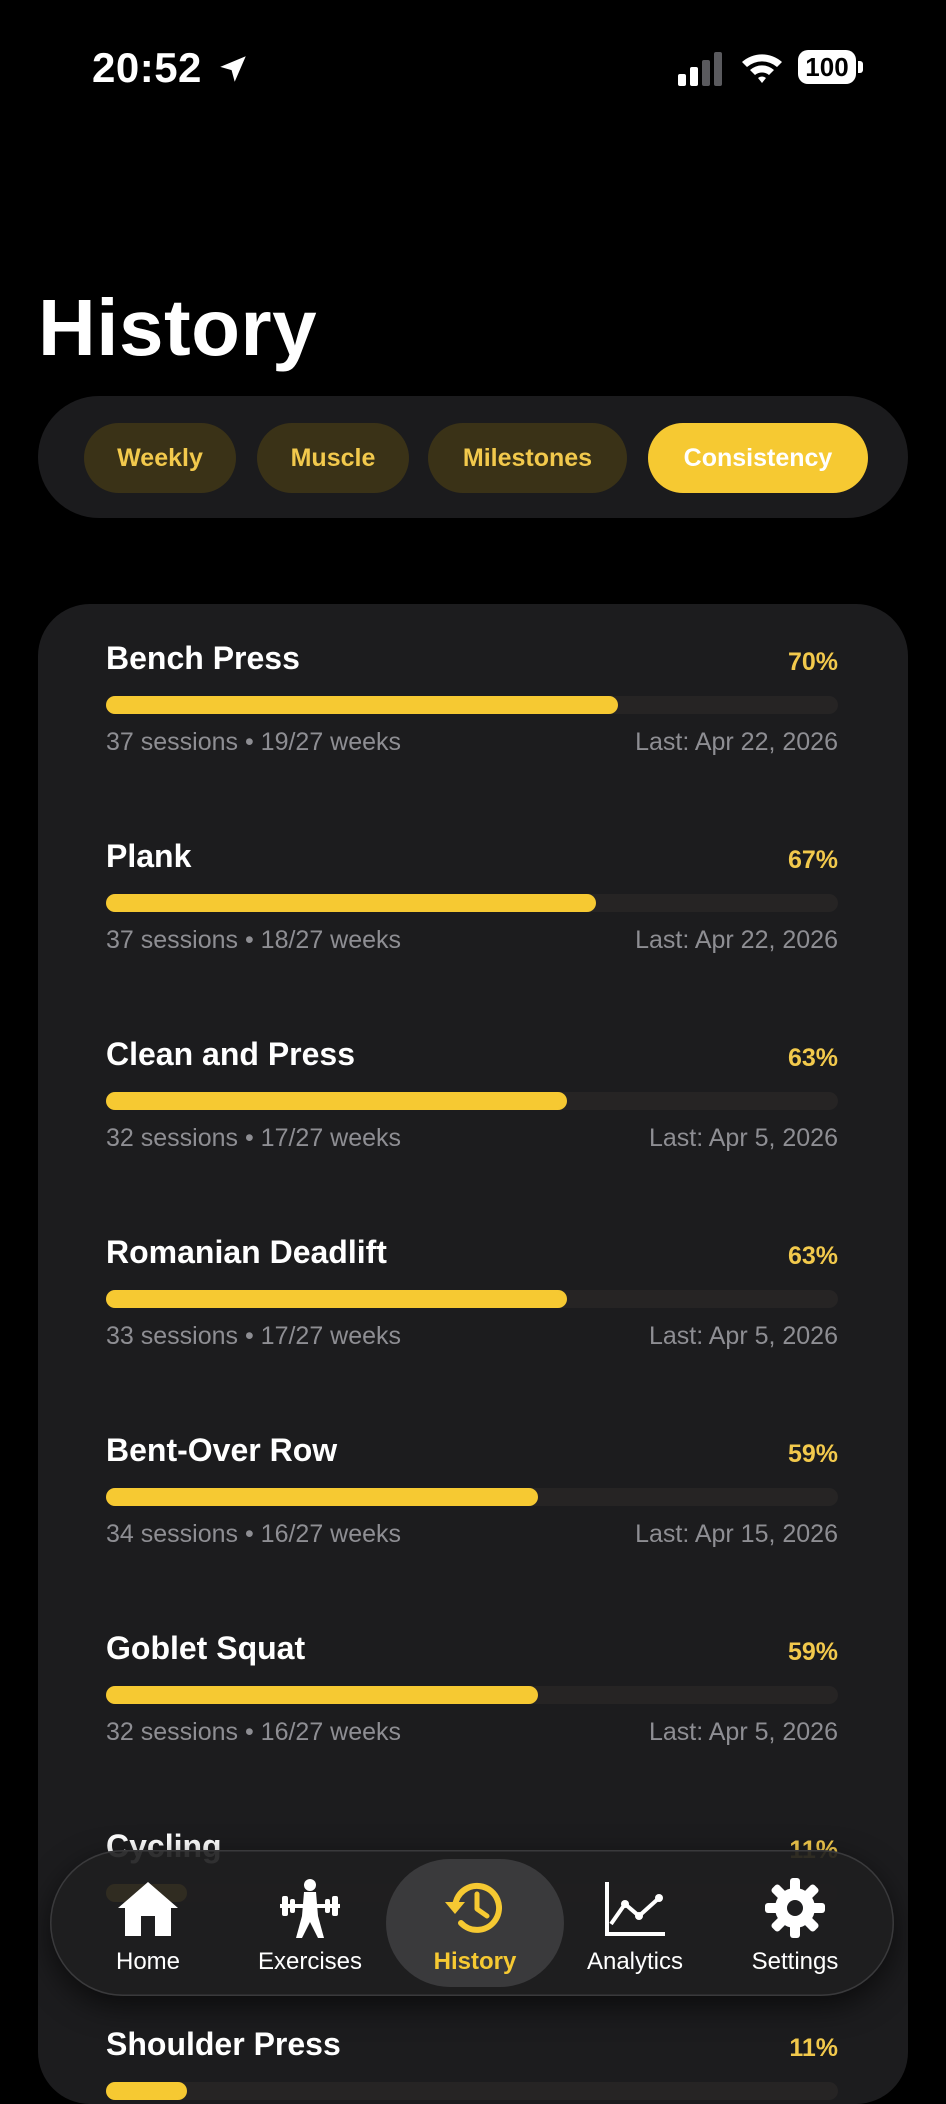 The image size is (946, 2104). Describe the element at coordinates (736, 1534) in the screenshot. I see `last-session-date: Last: Apr 15, 2026` at that location.